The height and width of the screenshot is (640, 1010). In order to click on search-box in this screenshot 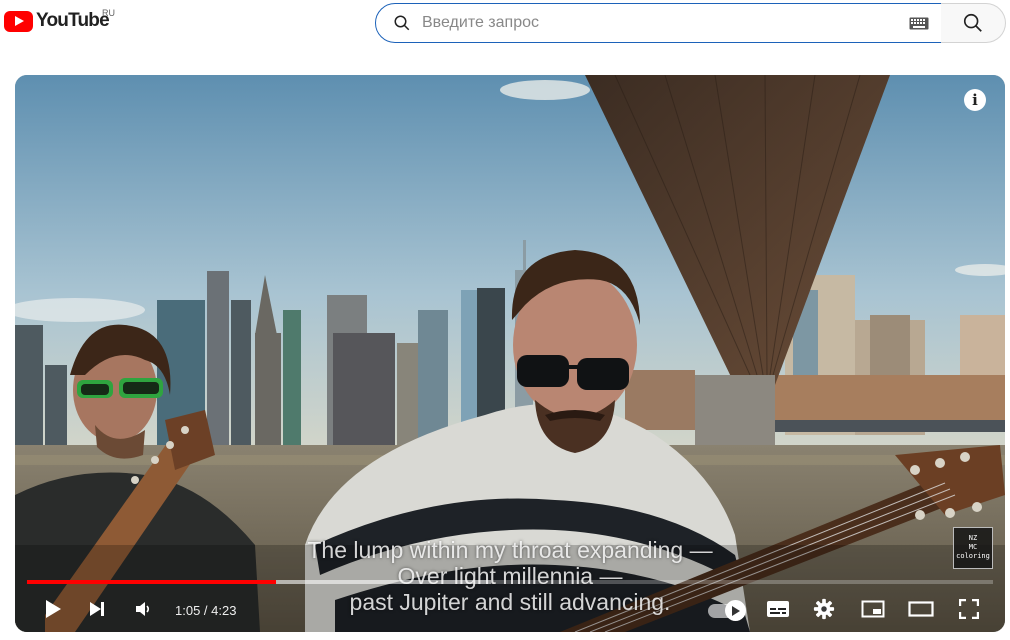, I will do `click(658, 23)`.